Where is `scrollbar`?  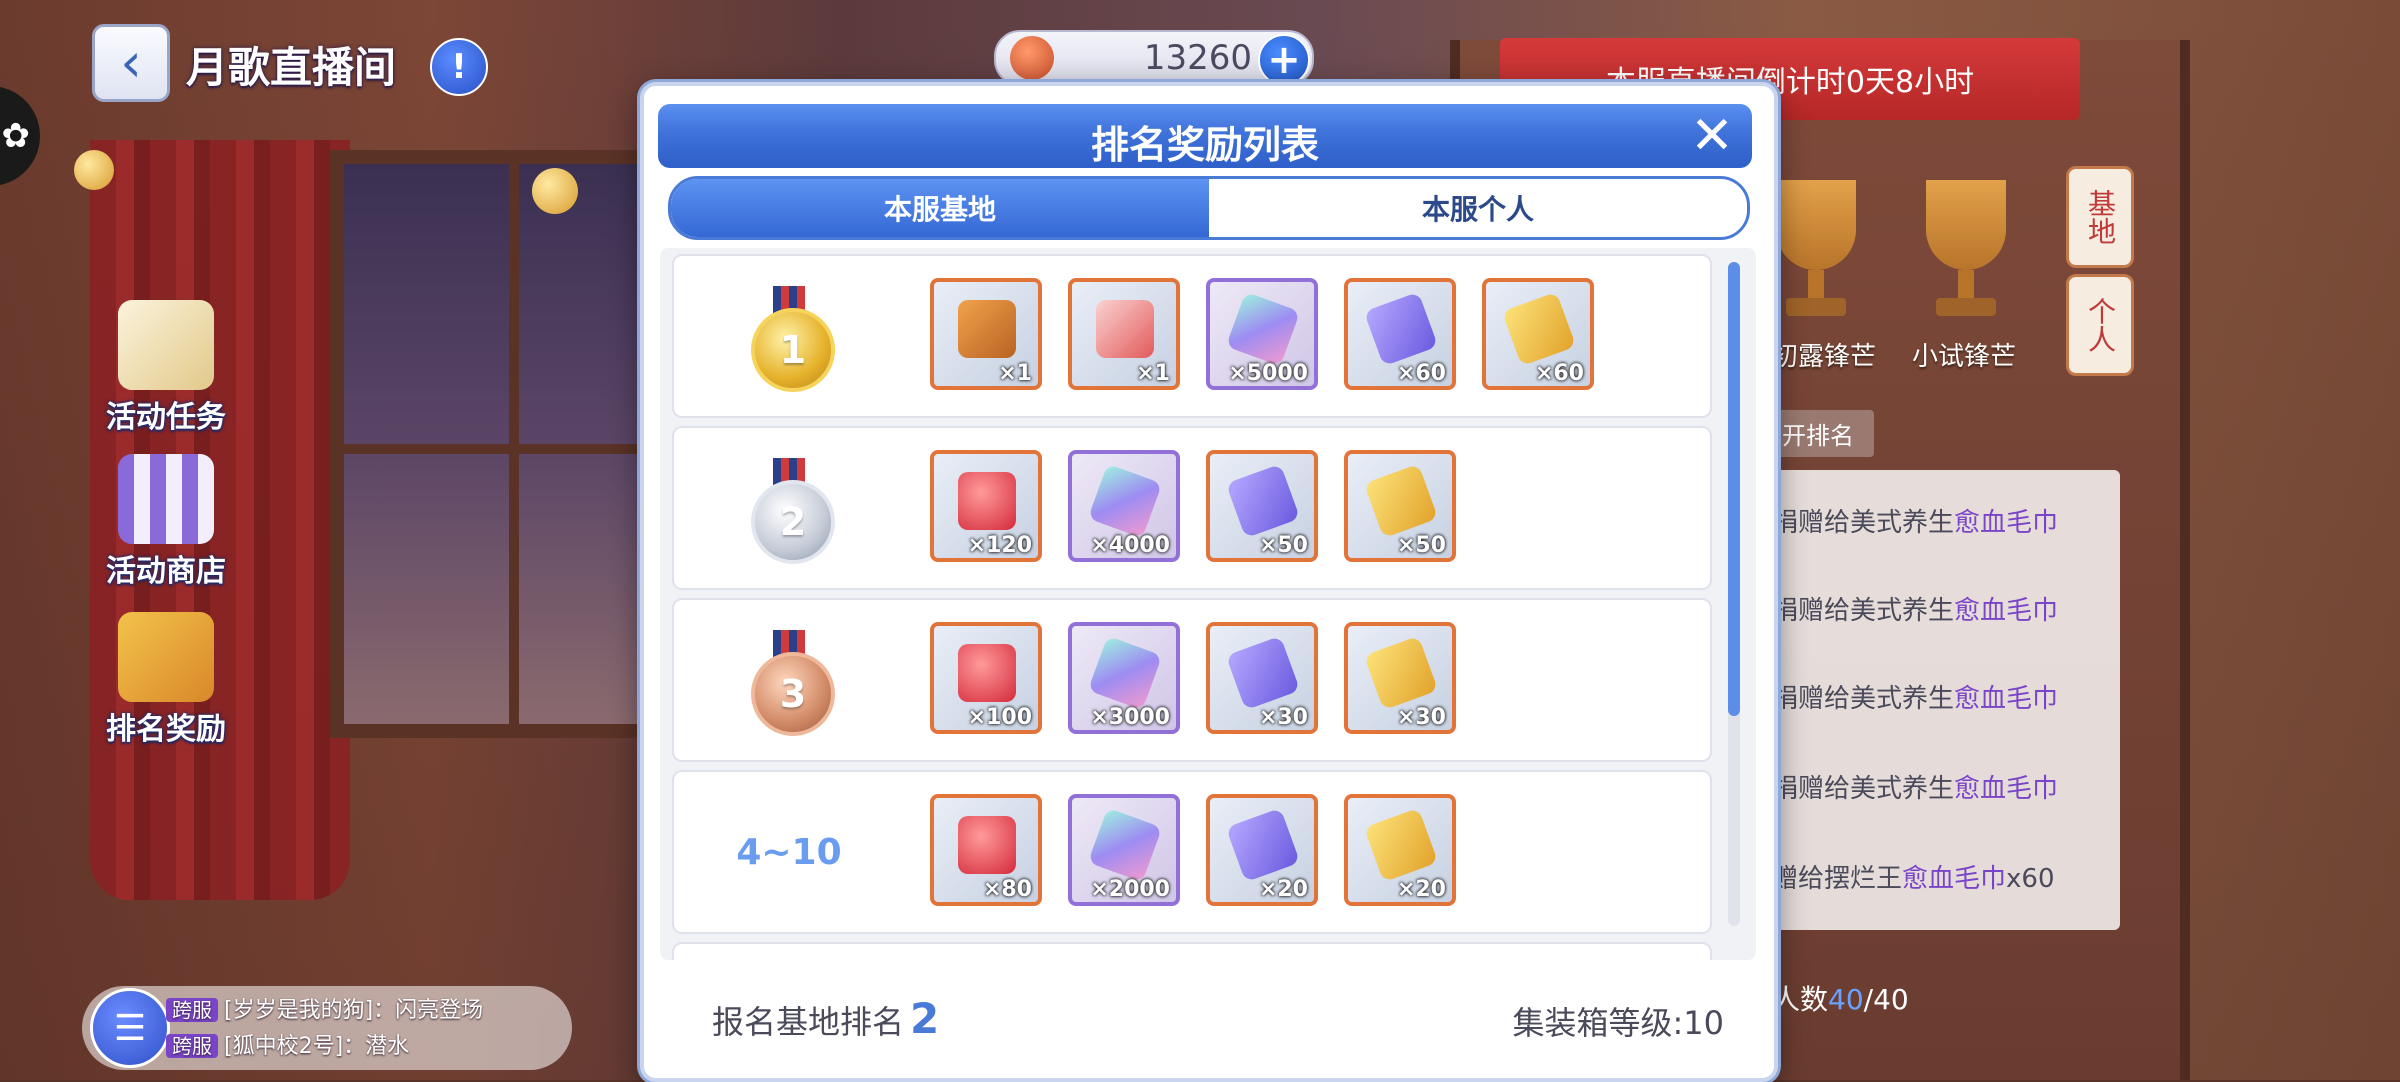
scrollbar is located at coordinates (1734, 594).